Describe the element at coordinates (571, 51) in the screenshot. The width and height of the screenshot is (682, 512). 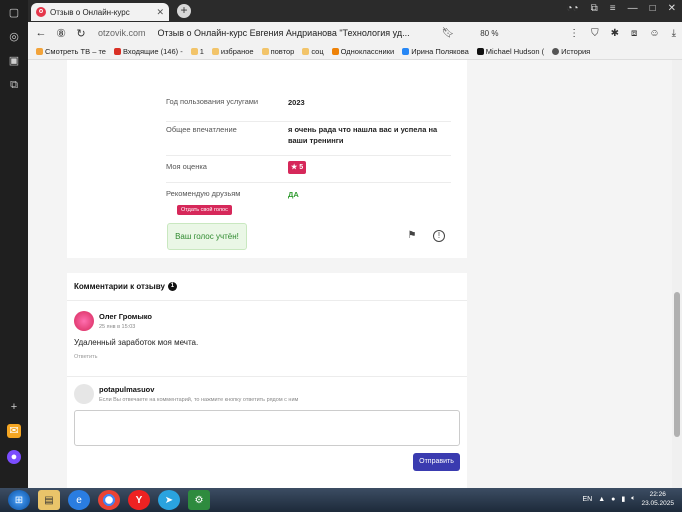
I see `bookmark-item: История` at that location.